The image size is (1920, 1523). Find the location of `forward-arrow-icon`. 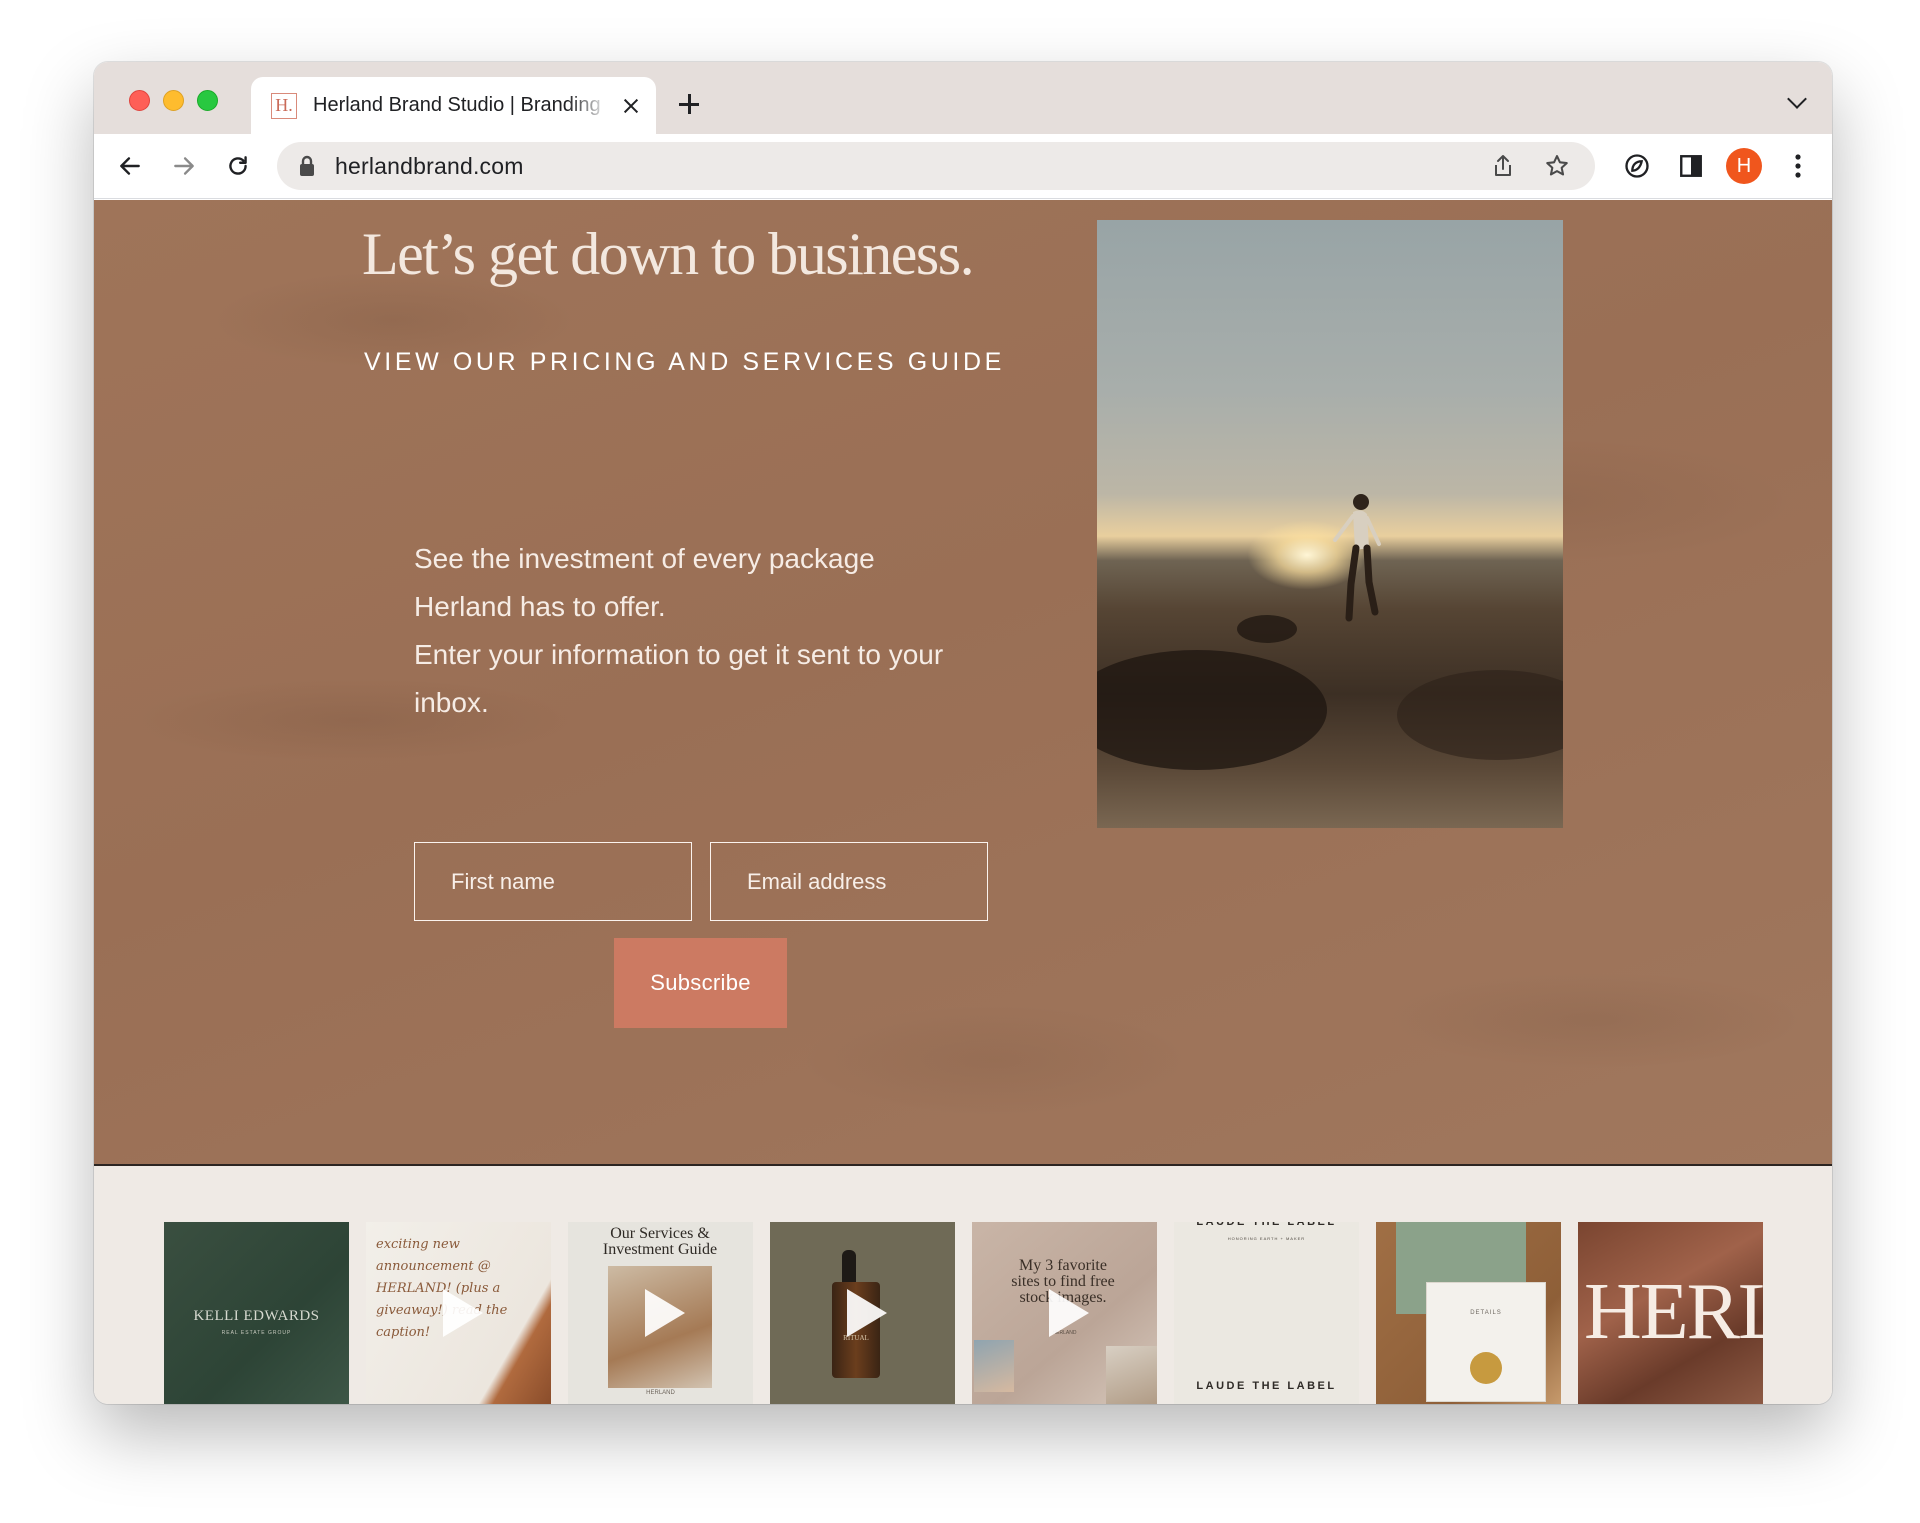

forward-arrow-icon is located at coordinates (184, 166).